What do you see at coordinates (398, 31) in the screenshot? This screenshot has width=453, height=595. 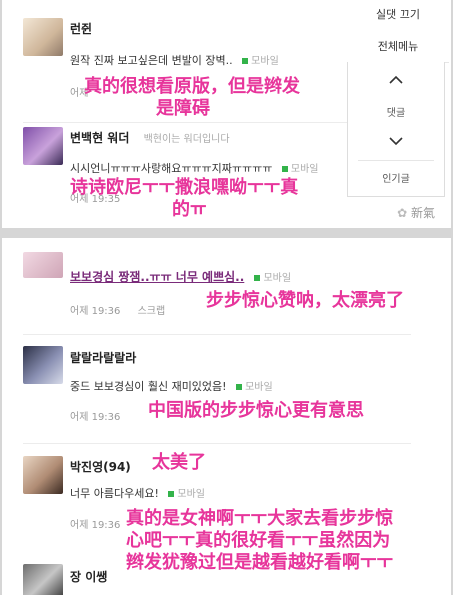 I see `side-menu-top: 실댓 끄기 전체메뉴` at bounding box center [398, 31].